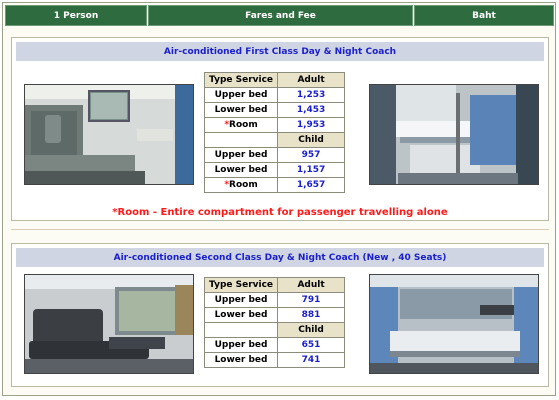 The height and width of the screenshot is (400, 559). I want to click on header-baht-label: Baht, so click(484, 15).